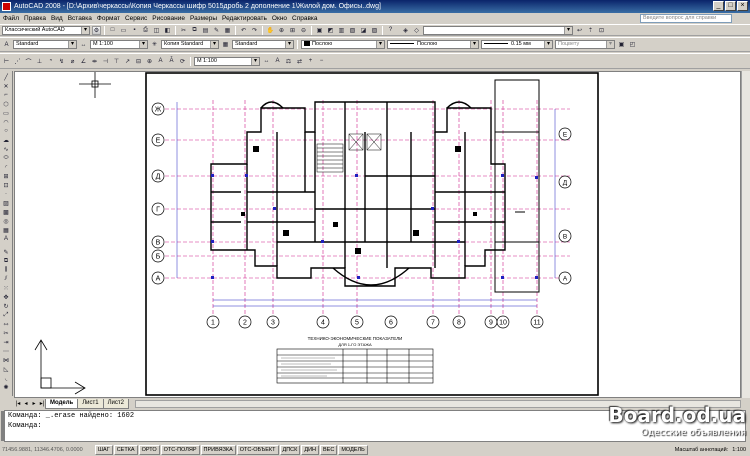 This screenshot has height=456, width=750. I want to click on rotate-icon: ↻, so click(6, 306).